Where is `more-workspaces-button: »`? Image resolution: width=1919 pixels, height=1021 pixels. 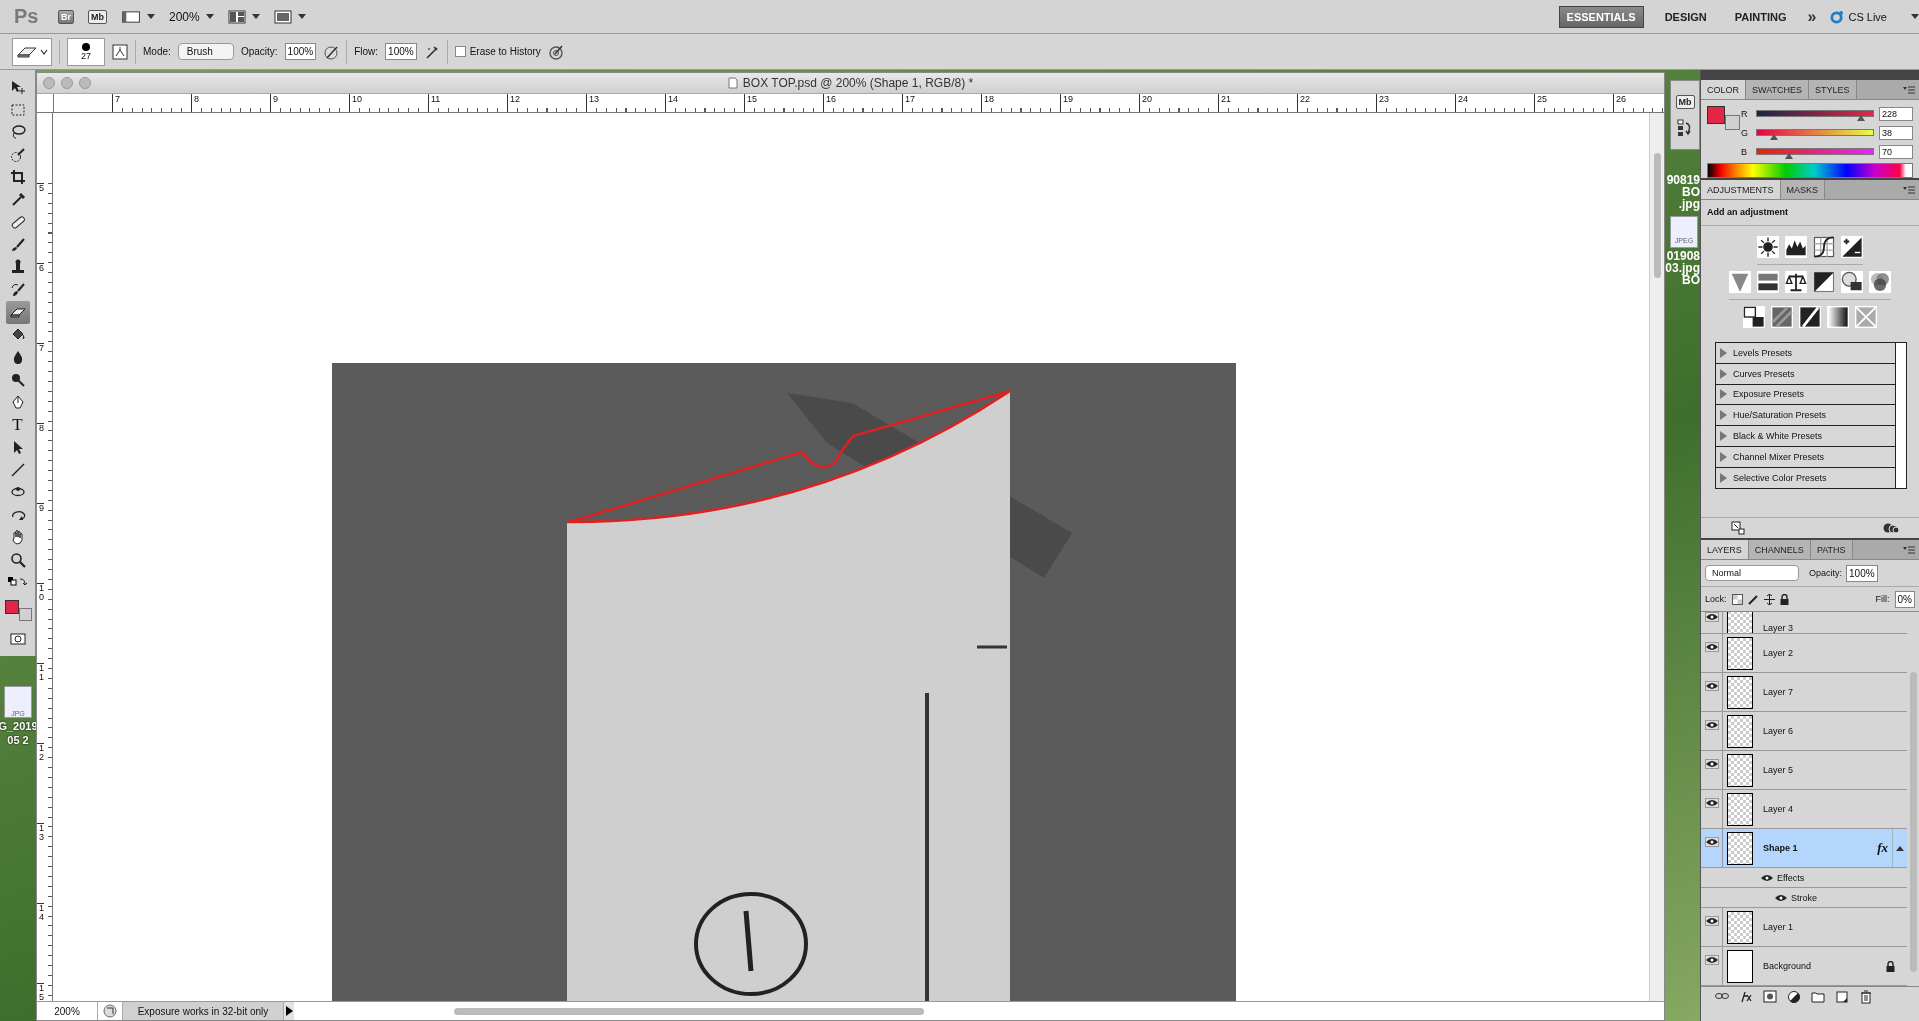 more-workspaces-button: » is located at coordinates (1812, 16).